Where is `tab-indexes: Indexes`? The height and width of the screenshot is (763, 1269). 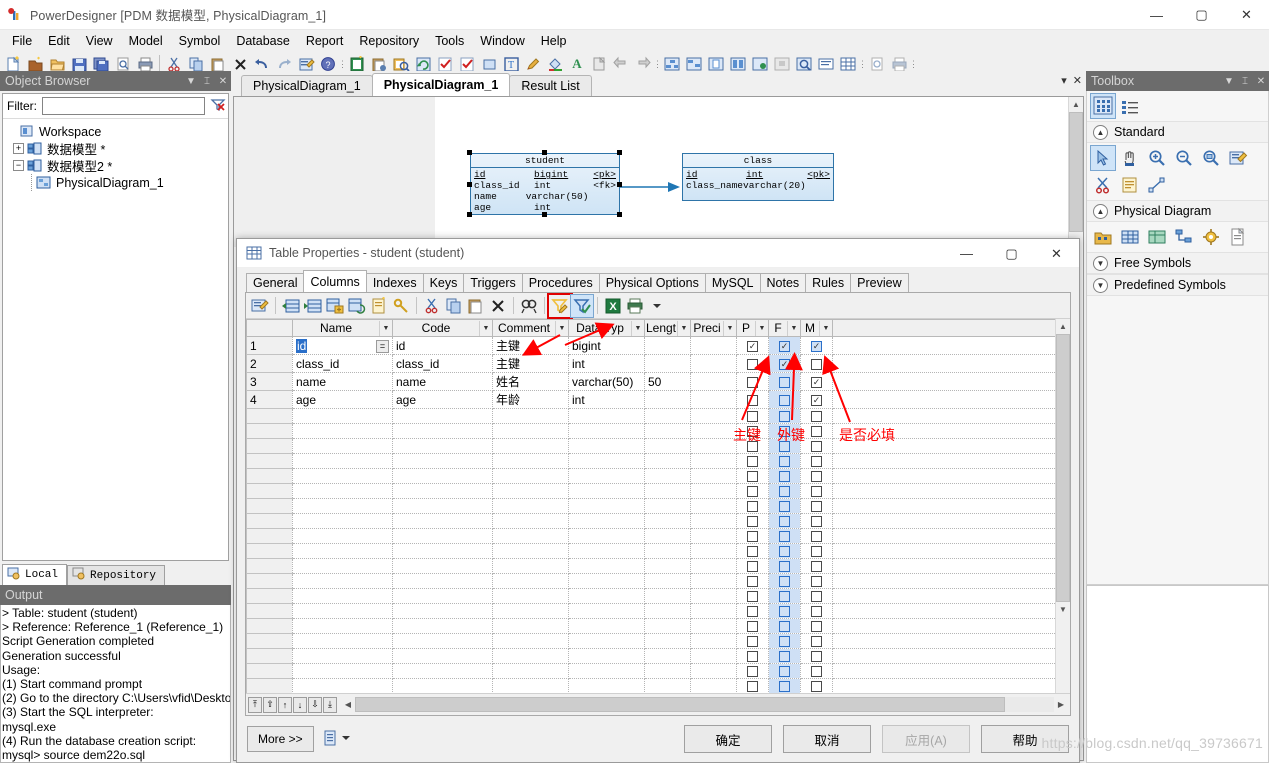 tab-indexes: Indexes is located at coordinates (394, 282).